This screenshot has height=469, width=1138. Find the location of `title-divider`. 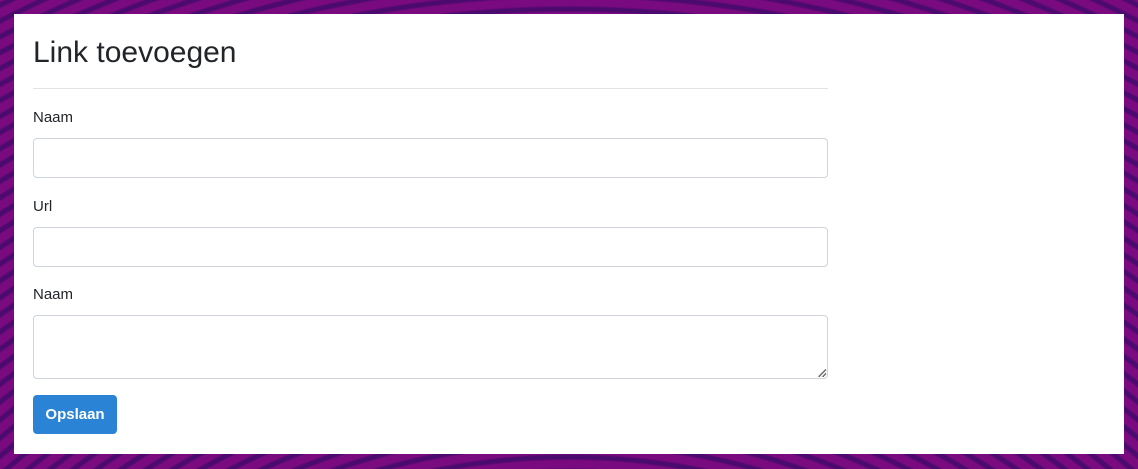

title-divider is located at coordinates (430, 88).